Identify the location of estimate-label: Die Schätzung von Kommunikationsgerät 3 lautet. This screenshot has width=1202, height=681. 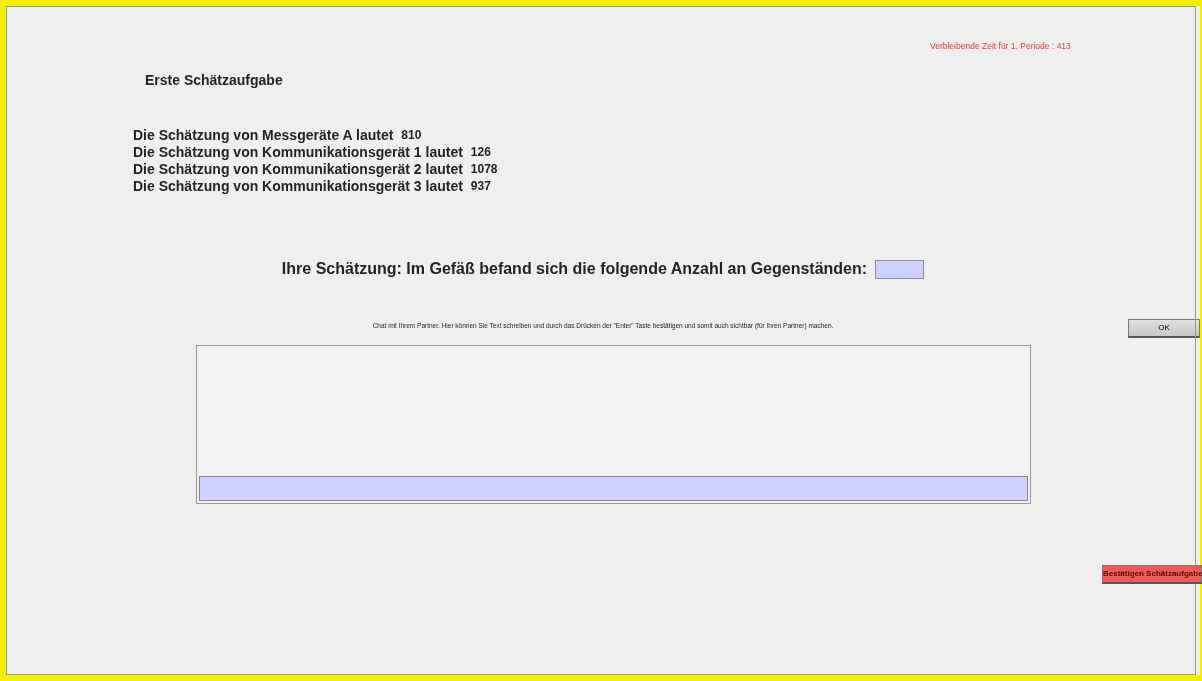
(298, 186).